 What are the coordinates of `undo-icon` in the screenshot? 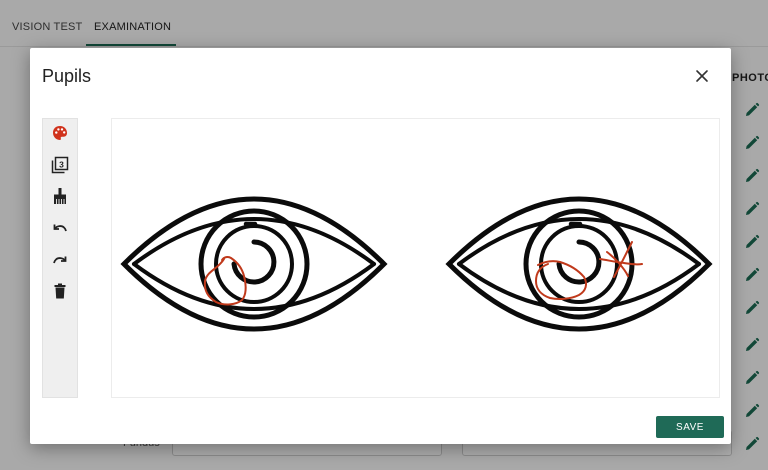 It's located at (60, 228).